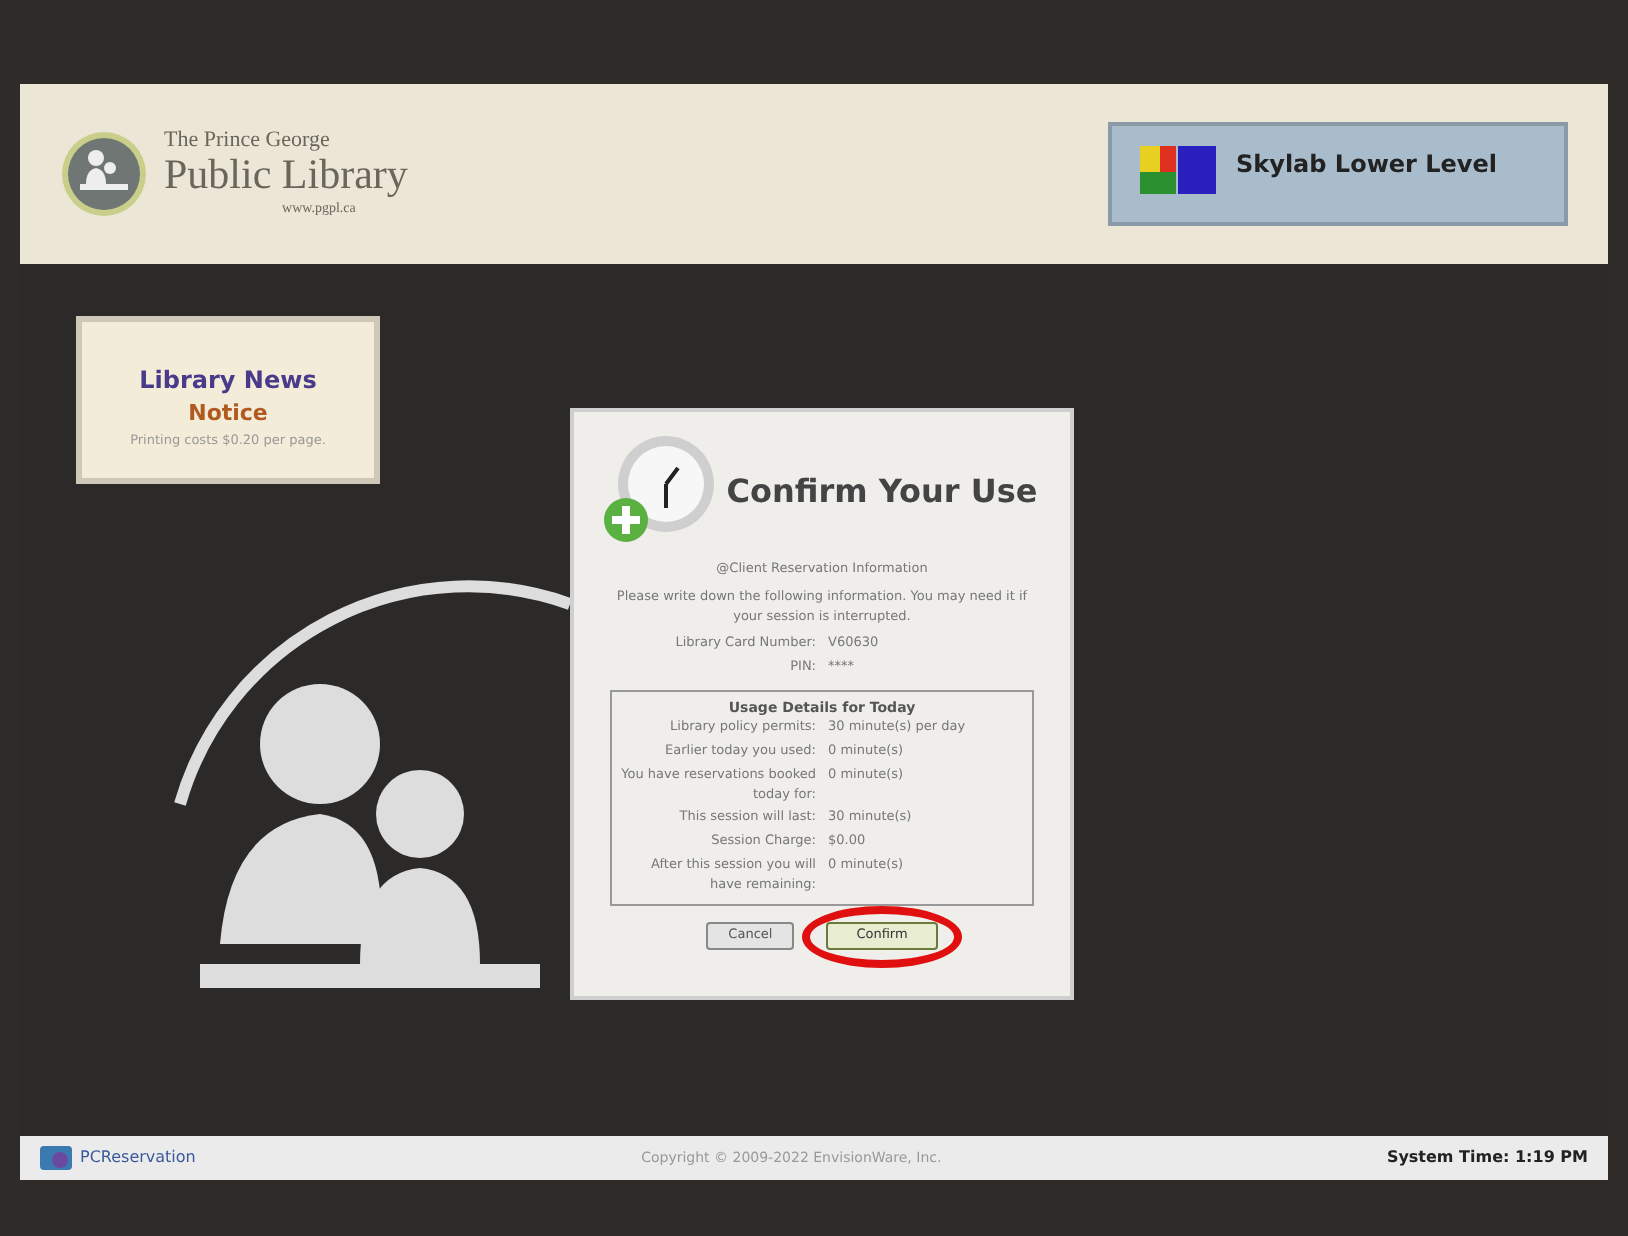  What do you see at coordinates (228, 414) in the screenshot?
I see `news-subtitle: Notice` at bounding box center [228, 414].